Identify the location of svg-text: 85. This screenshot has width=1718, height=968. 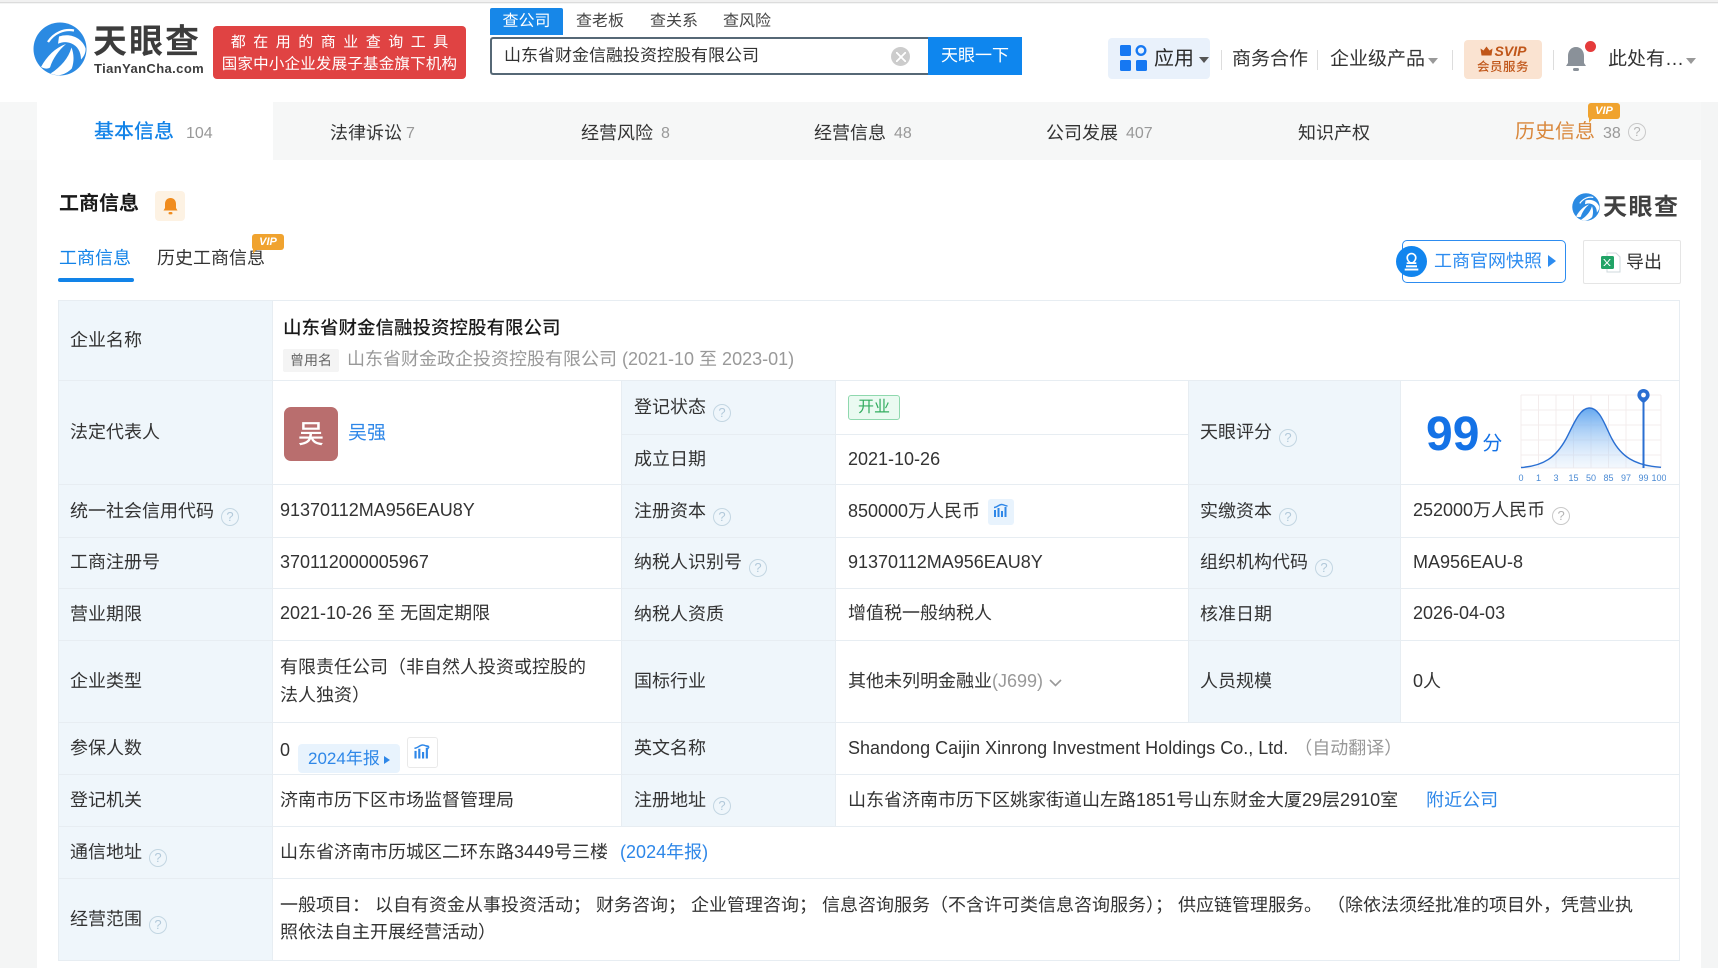
(1608, 478).